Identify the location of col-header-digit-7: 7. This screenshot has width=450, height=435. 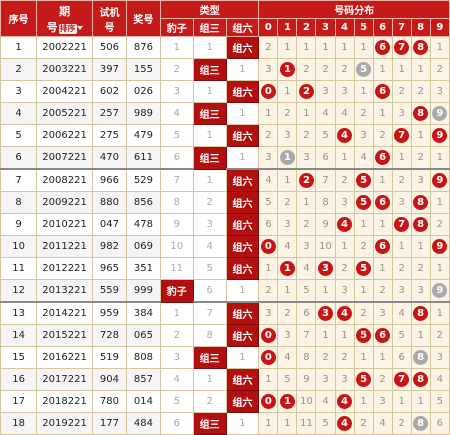
(401, 27).